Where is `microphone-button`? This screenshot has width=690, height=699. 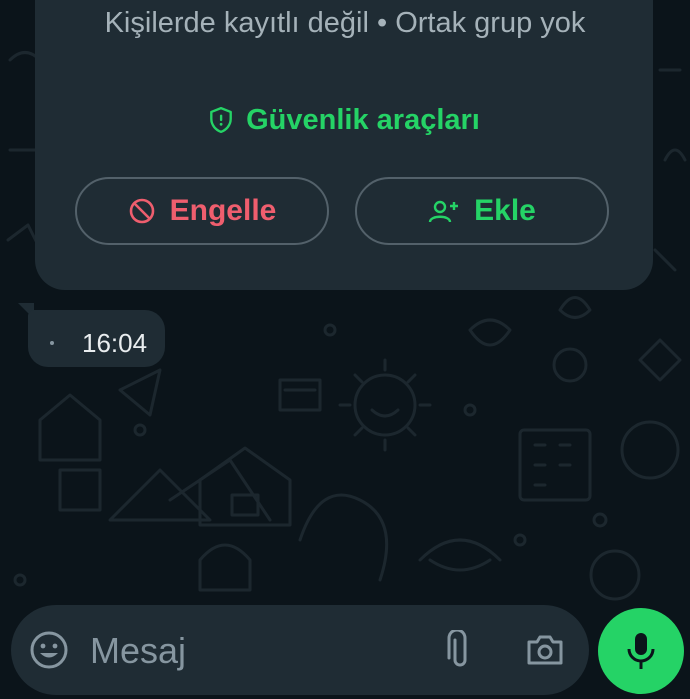
microphone-button is located at coordinates (641, 651).